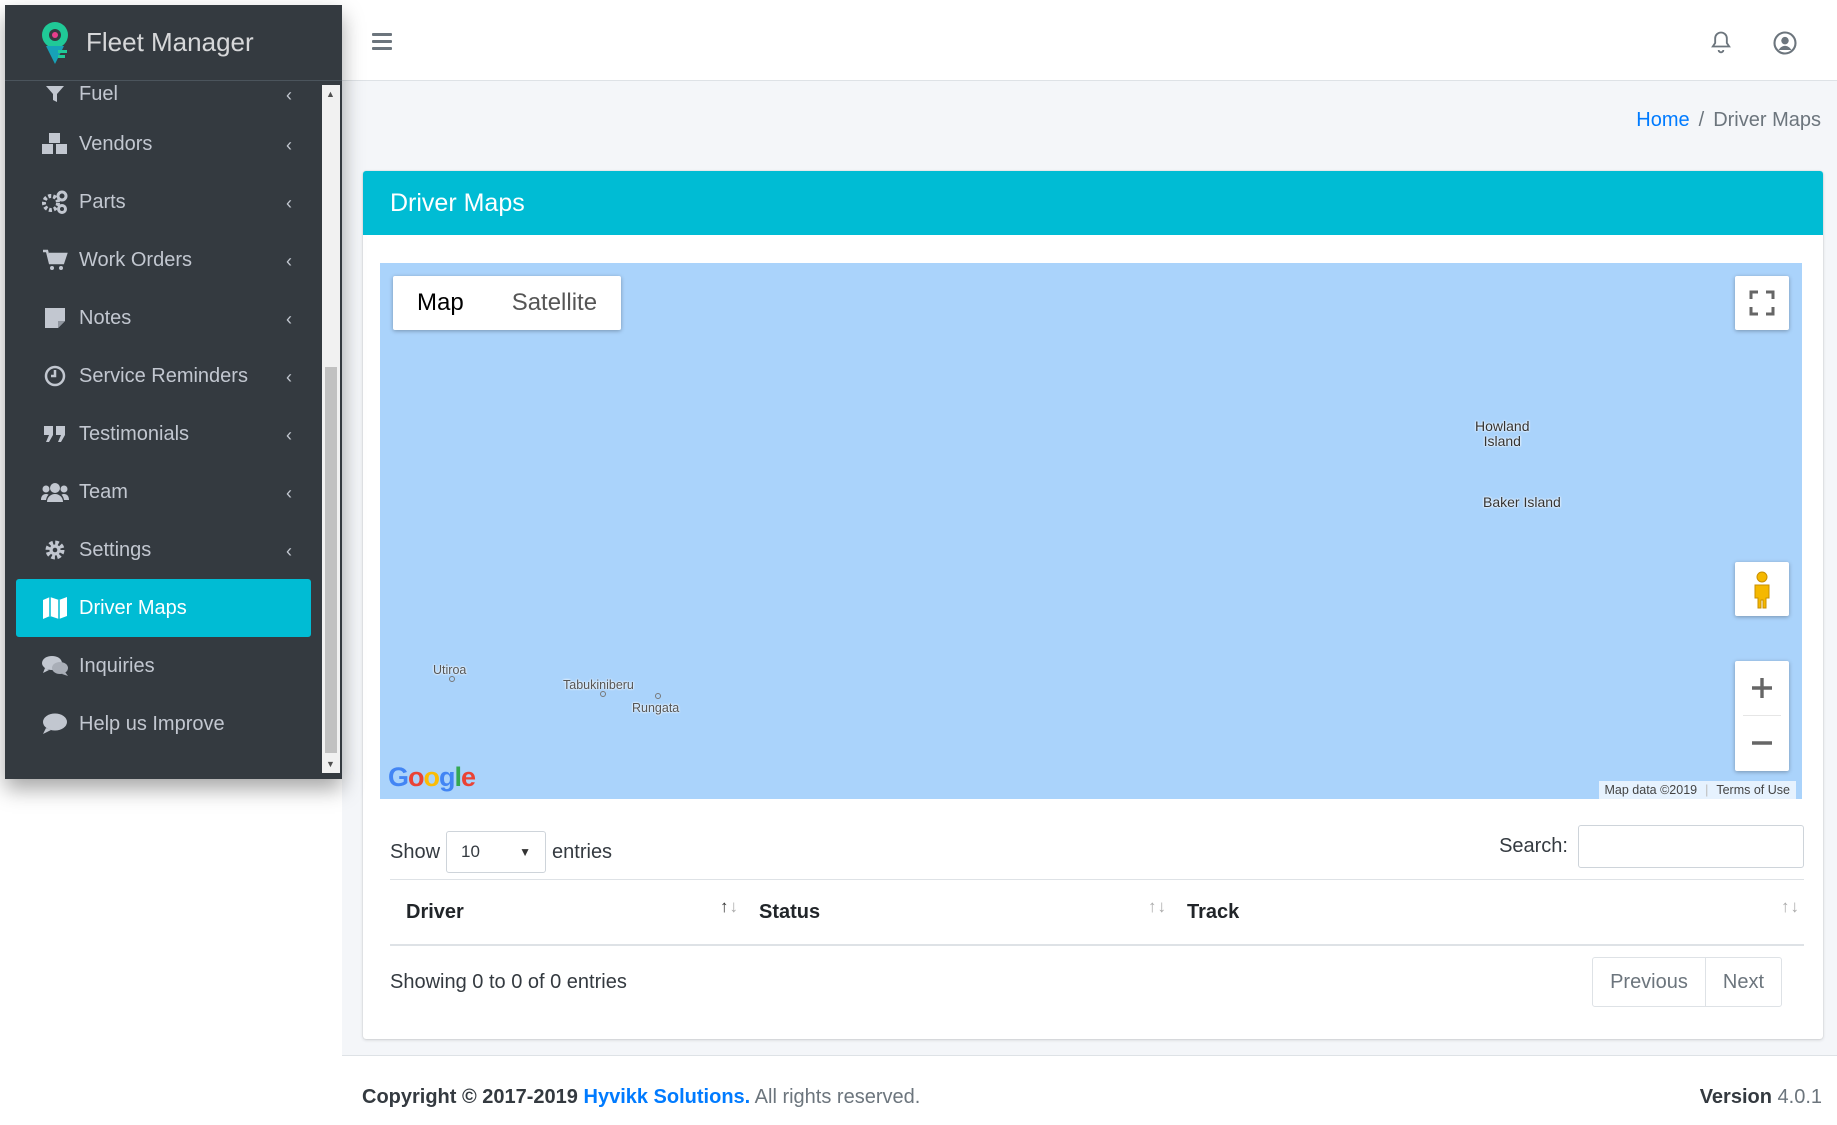 This screenshot has height=1125, width=1837. Describe the element at coordinates (1753, 790) in the screenshot. I see `terms-of-use-link: Terms of Use` at that location.